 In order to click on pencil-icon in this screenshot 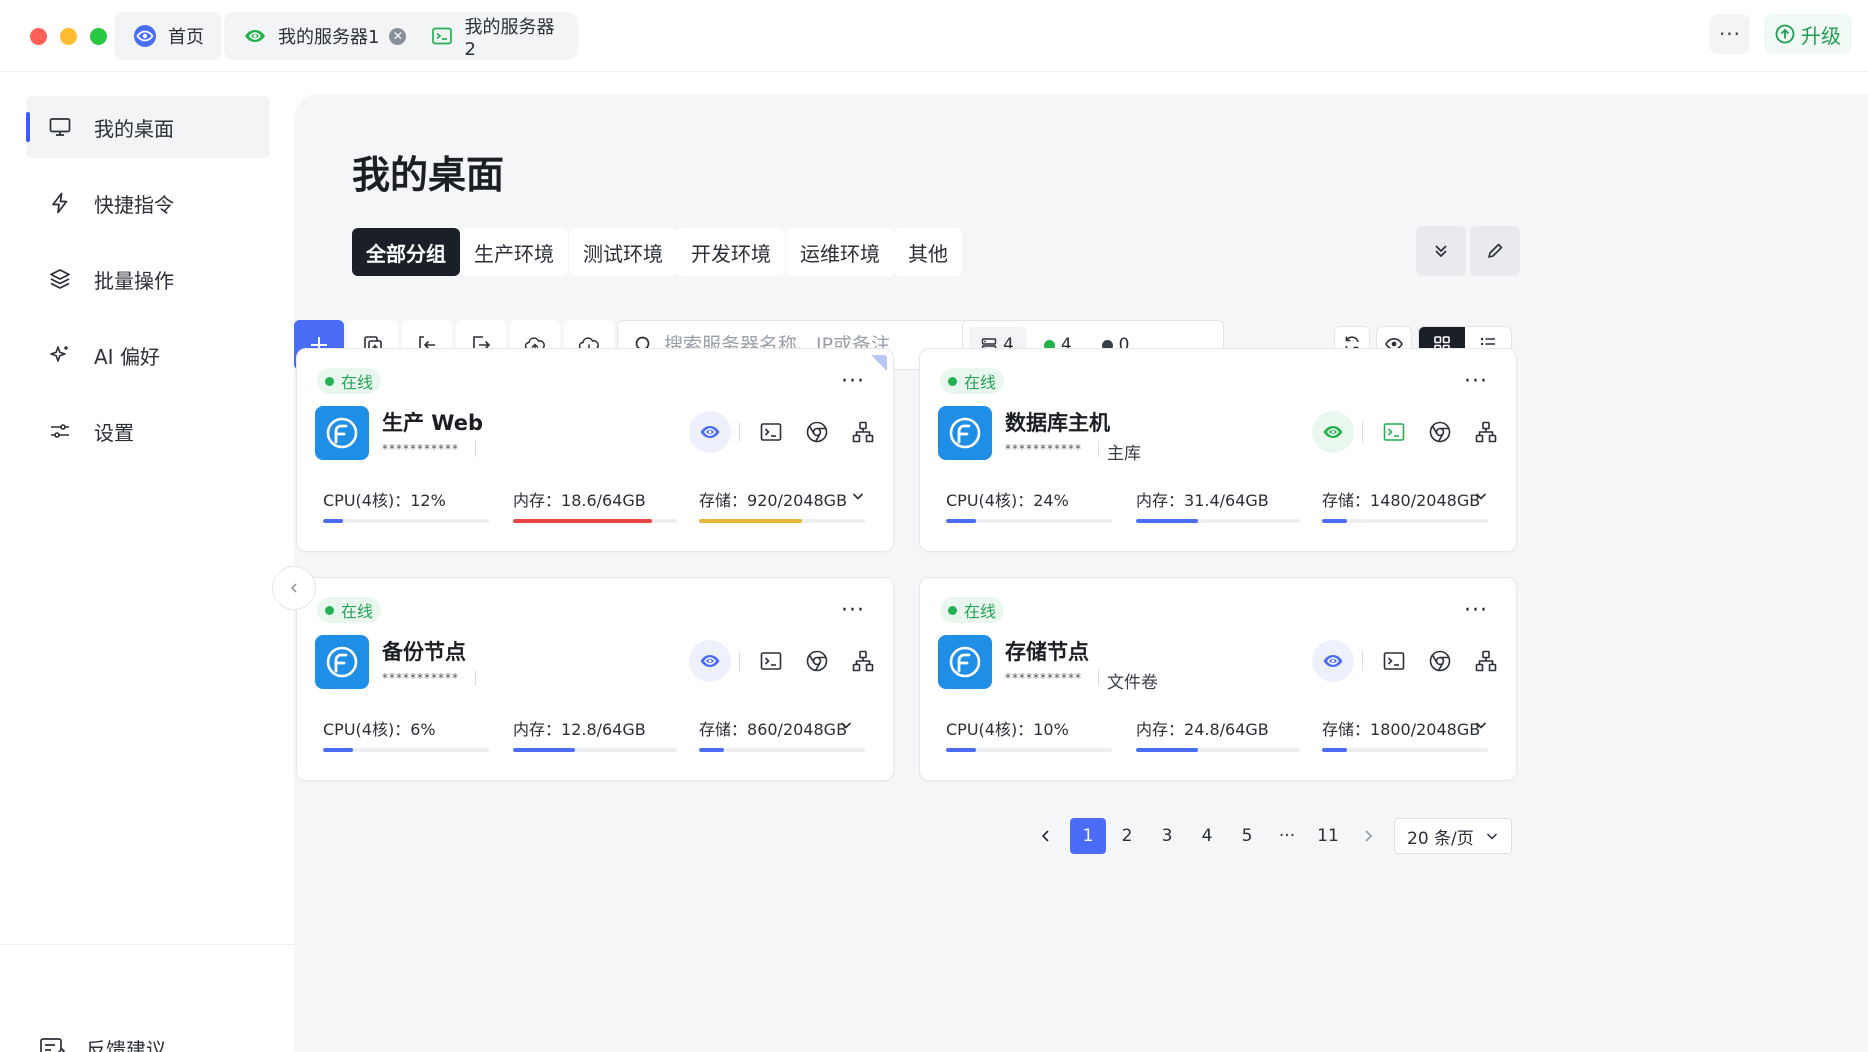, I will do `click(1495, 250)`.